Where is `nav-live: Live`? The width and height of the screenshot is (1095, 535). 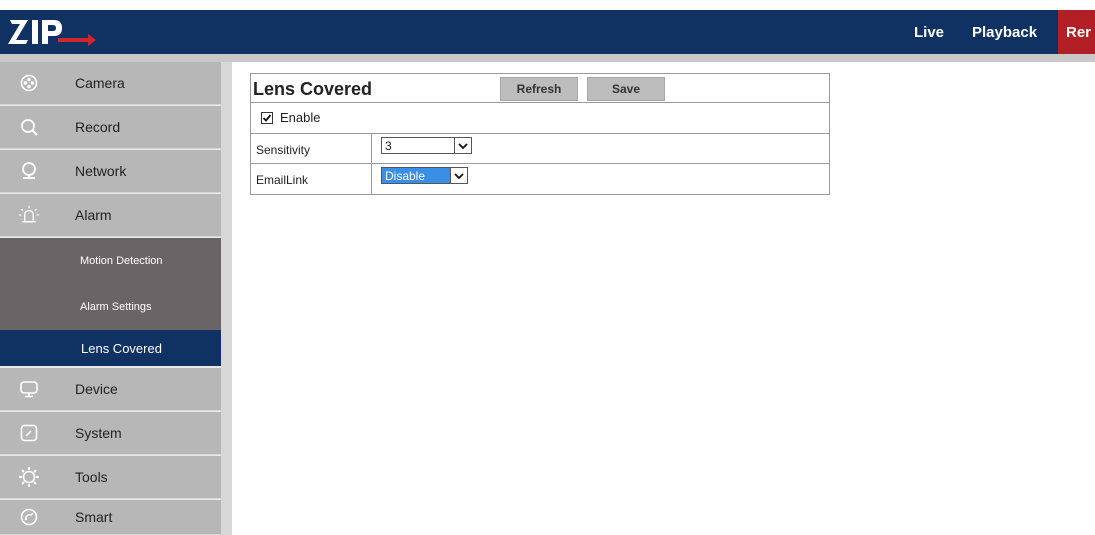
nav-live: Live is located at coordinates (929, 32).